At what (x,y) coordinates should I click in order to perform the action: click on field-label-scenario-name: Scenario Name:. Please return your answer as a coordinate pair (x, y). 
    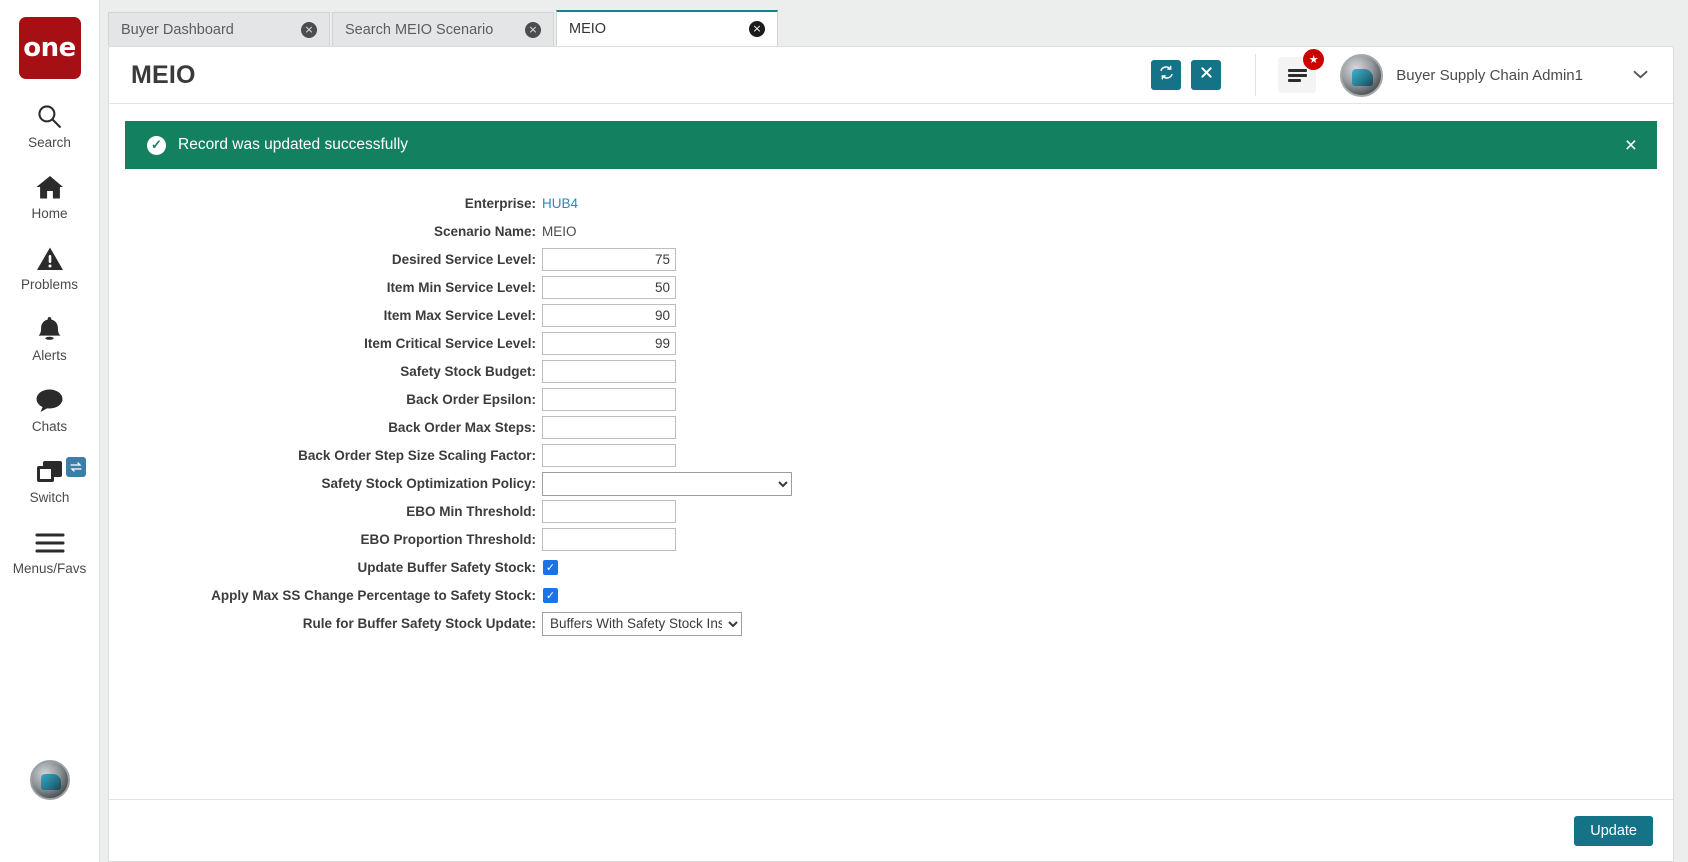
    Looking at the image, I should click on (484, 231).